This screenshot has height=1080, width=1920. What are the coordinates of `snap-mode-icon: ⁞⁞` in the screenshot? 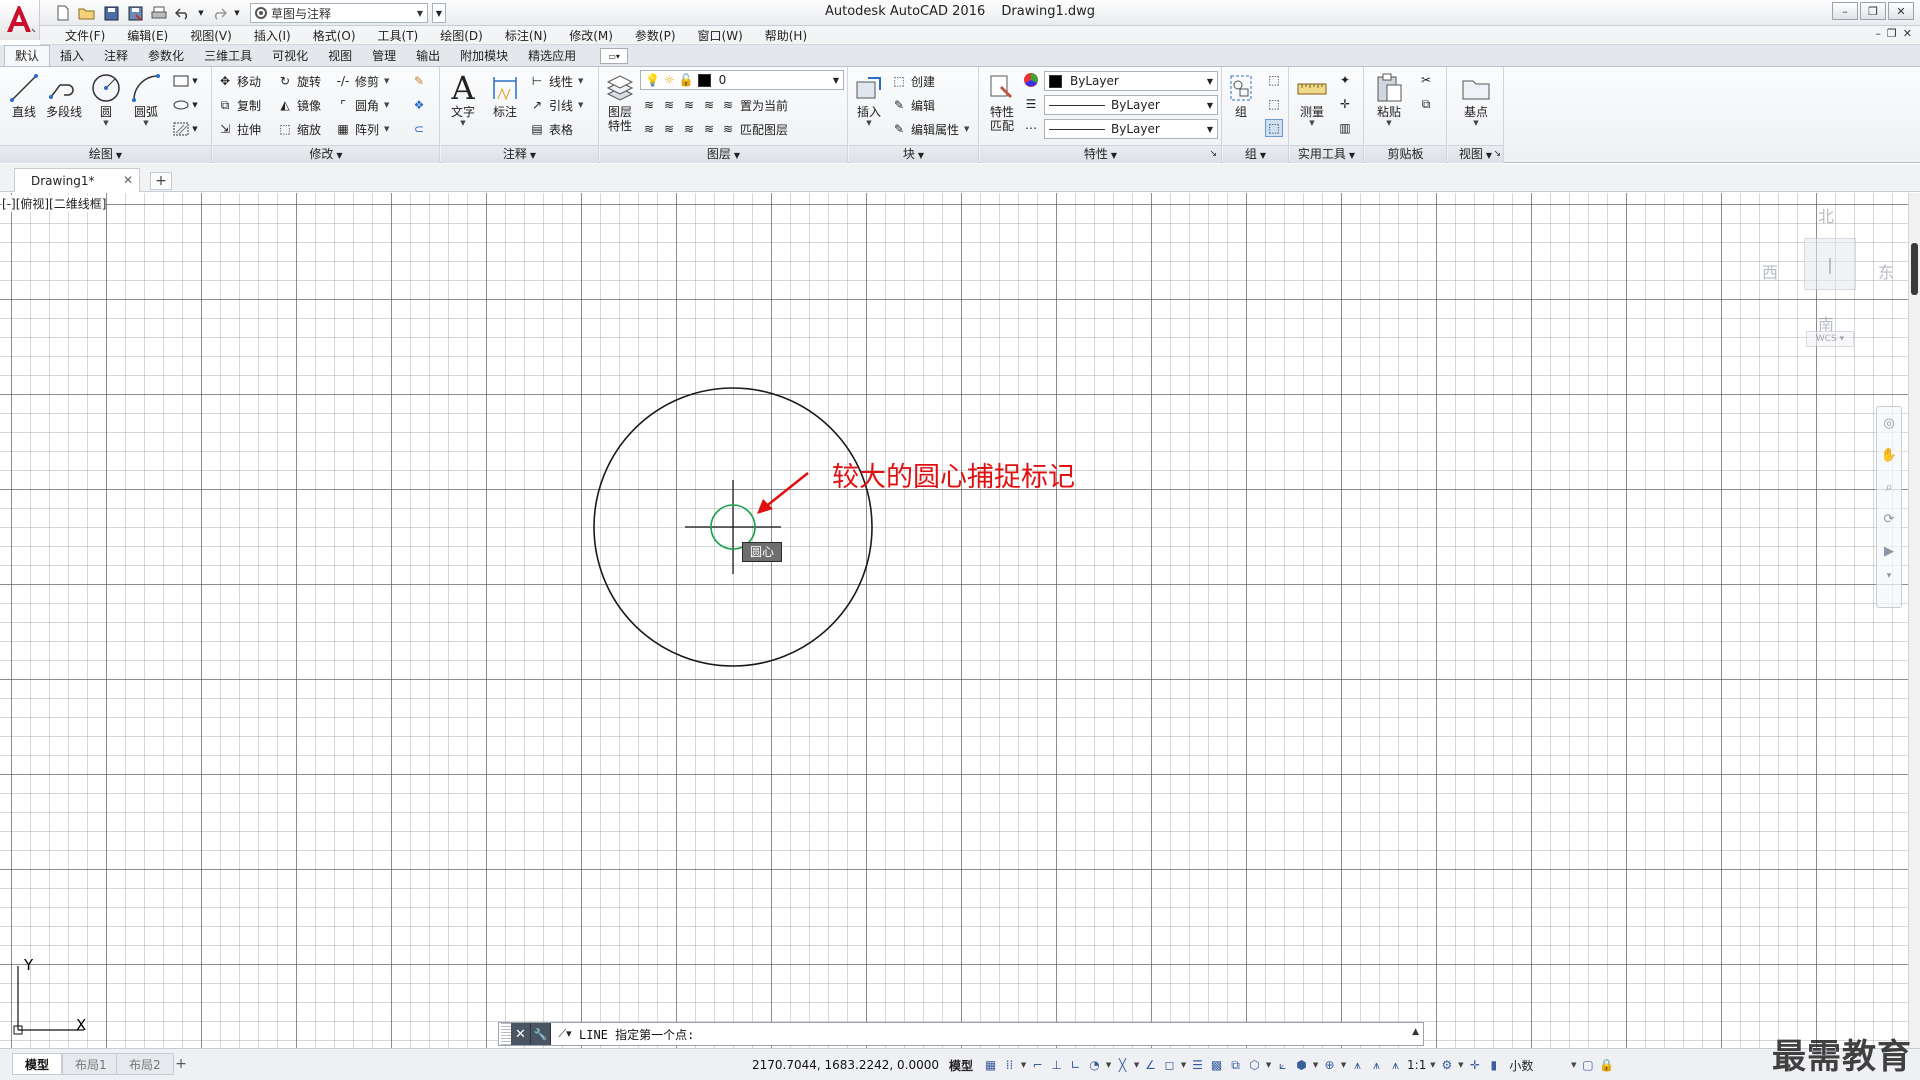 It's located at (1009, 1065).